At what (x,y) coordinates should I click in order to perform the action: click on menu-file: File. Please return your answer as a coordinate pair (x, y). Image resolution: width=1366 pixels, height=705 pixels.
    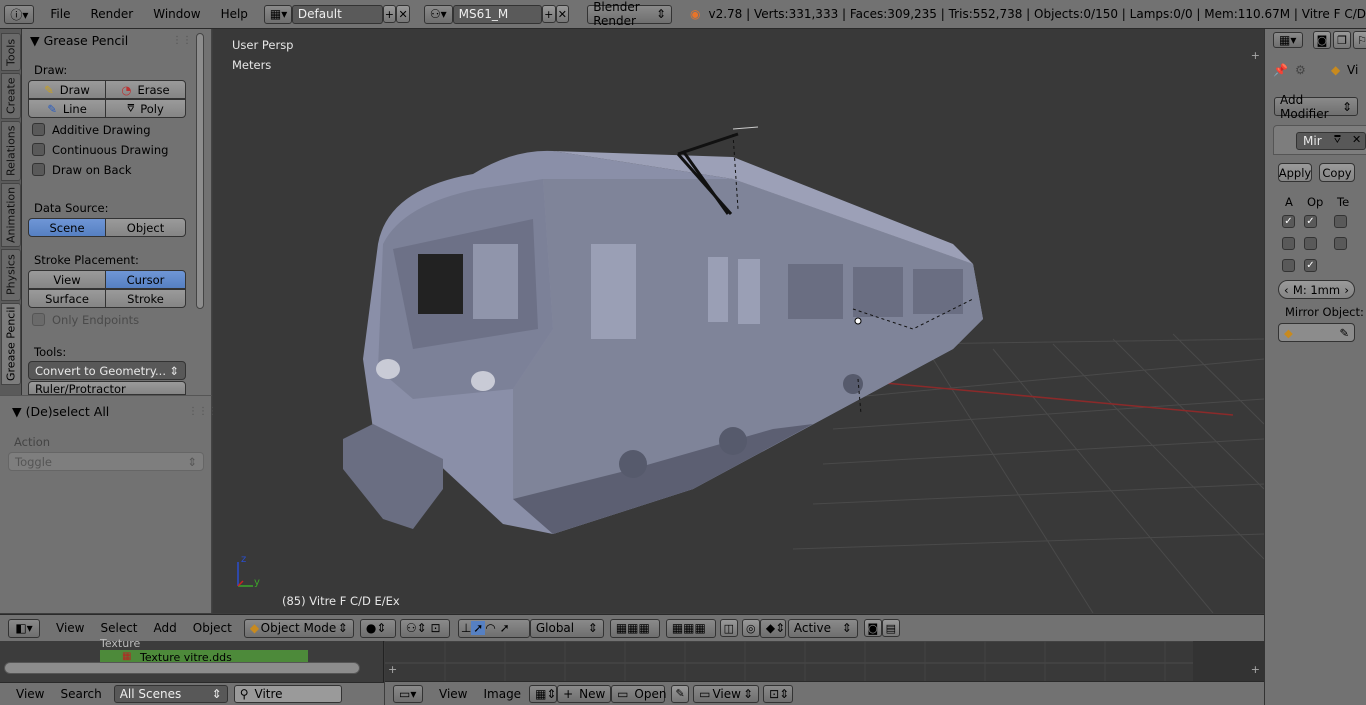
    Looking at the image, I should click on (60, 14).